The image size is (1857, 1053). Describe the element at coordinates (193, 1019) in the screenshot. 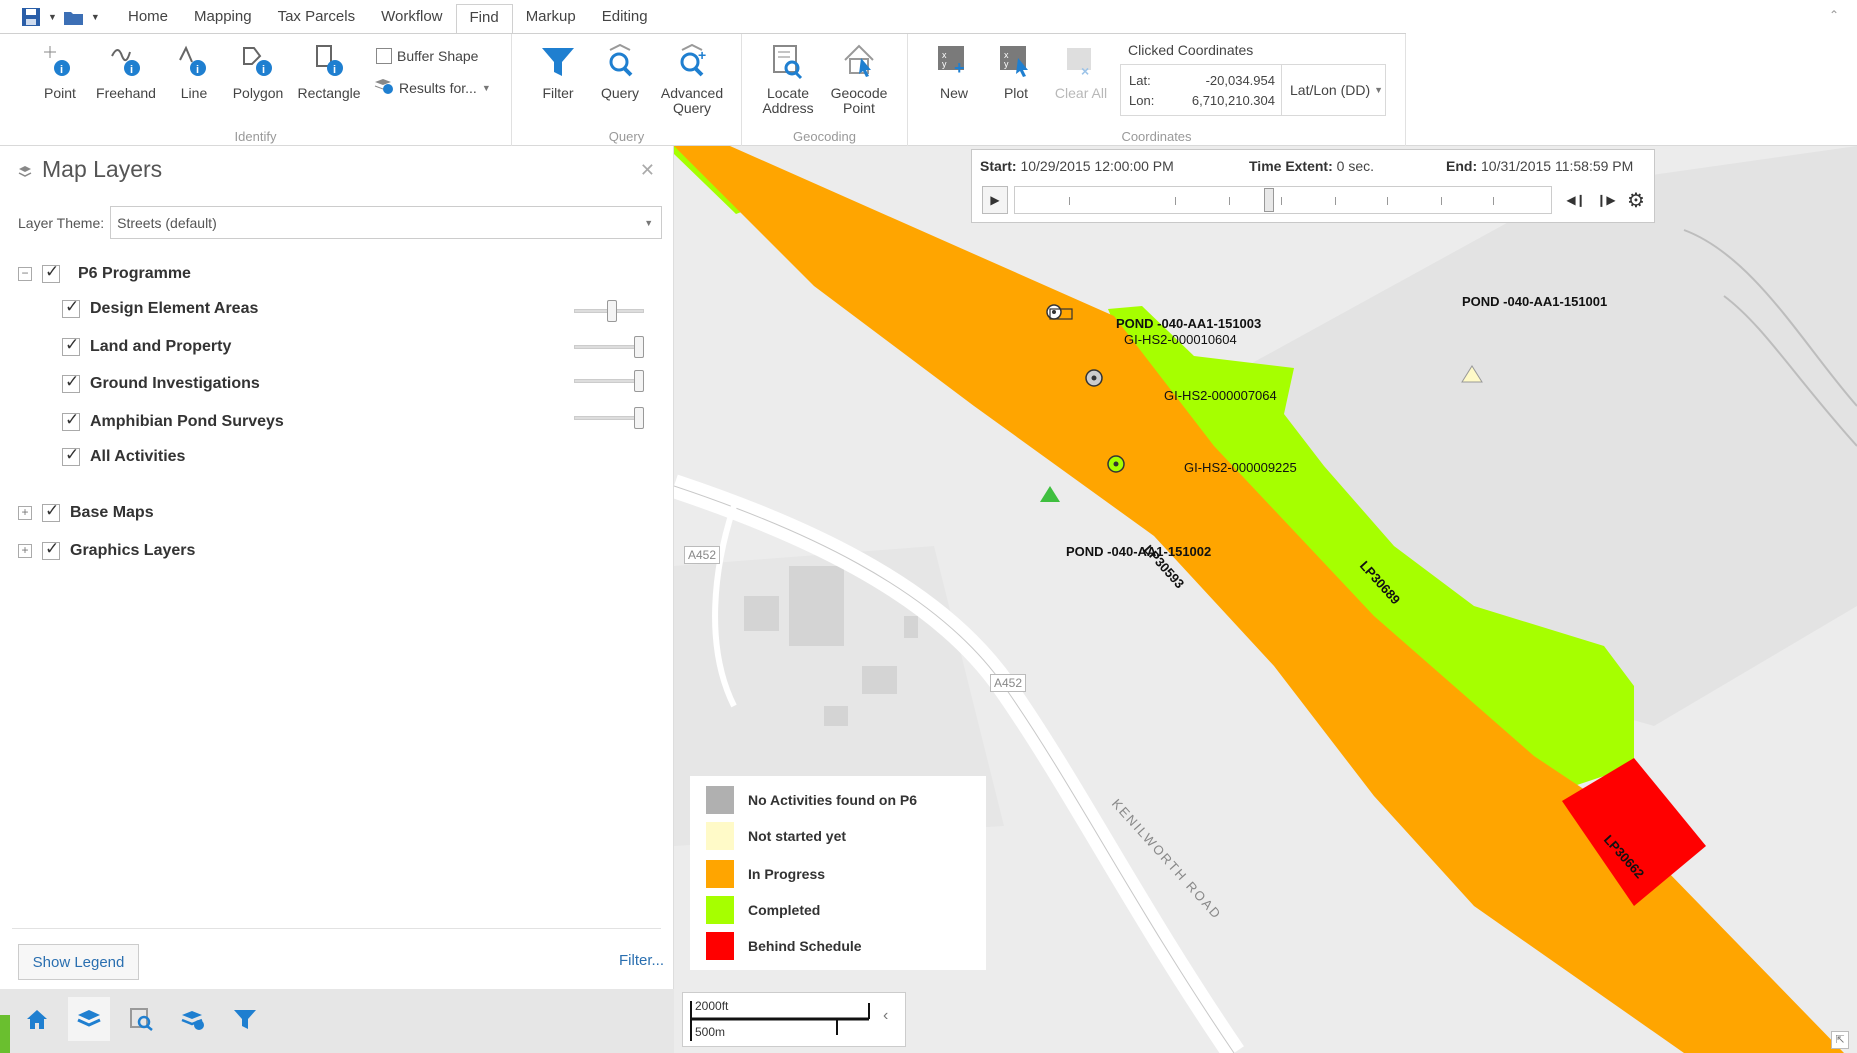

I see `results-layers-icon` at that location.